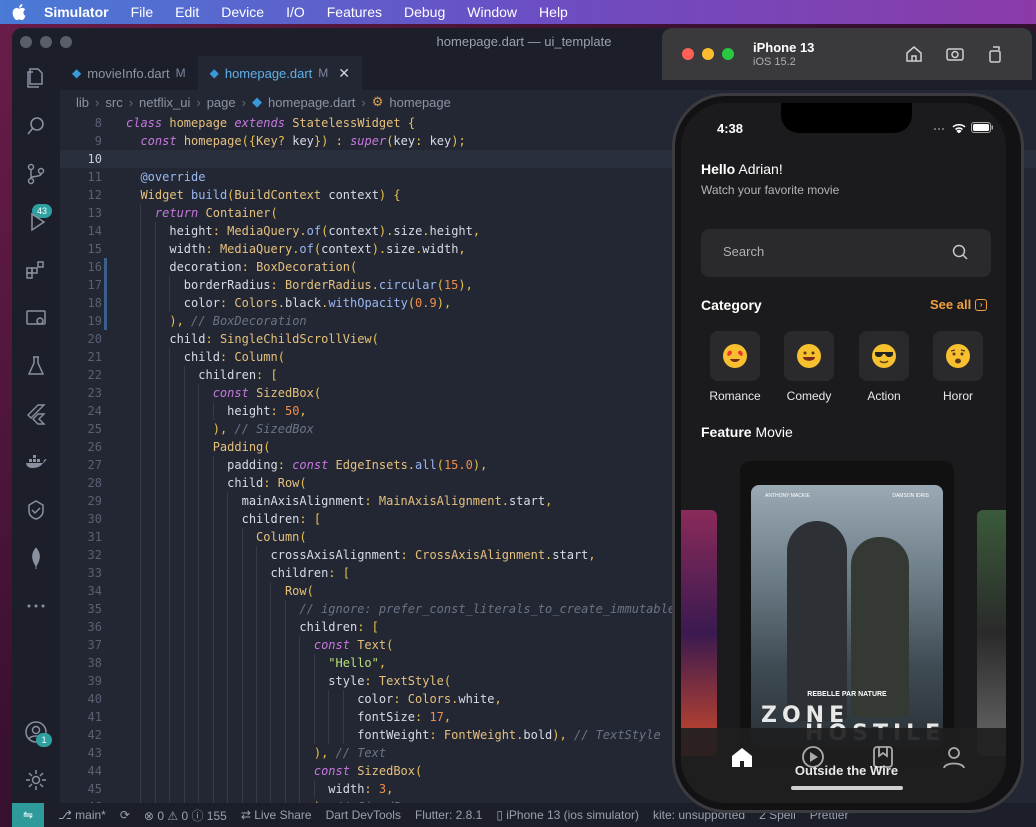 This screenshot has height=827, width=1036. What do you see at coordinates (94, 195) in the screenshot?
I see `line-number: 12` at bounding box center [94, 195].